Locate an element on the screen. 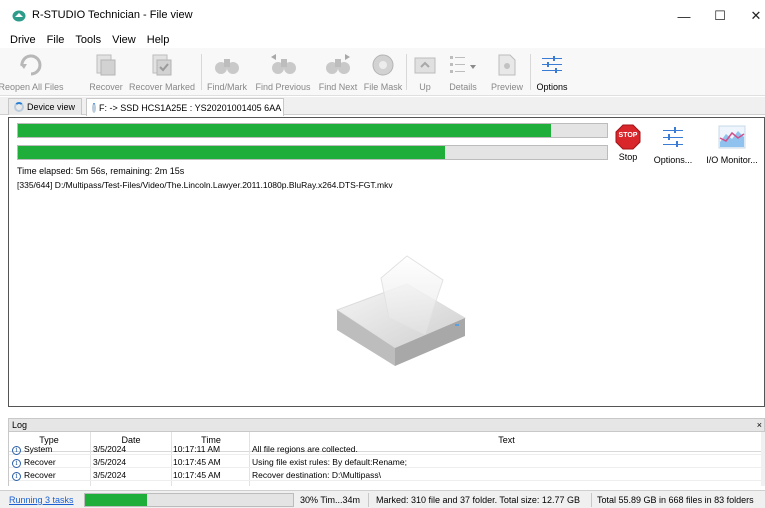  recover-button: Recover is located at coordinates (106, 72).